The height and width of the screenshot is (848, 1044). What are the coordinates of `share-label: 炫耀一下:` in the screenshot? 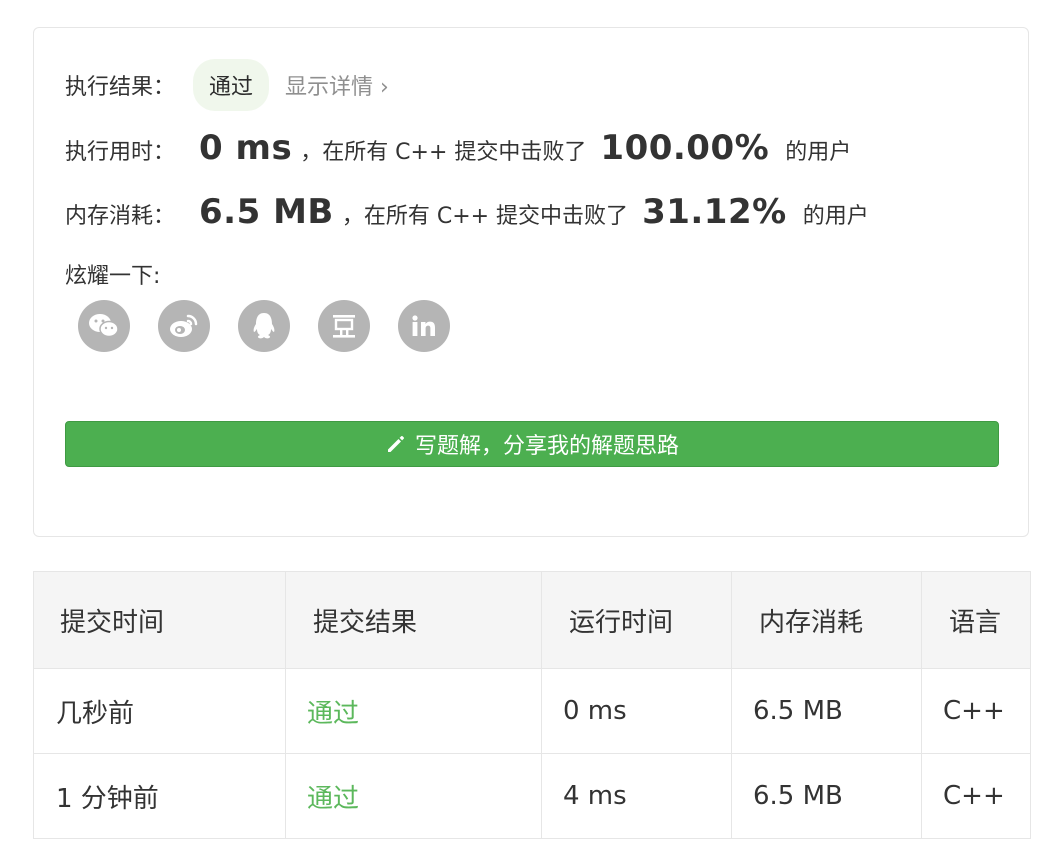 It's located at (113, 276).